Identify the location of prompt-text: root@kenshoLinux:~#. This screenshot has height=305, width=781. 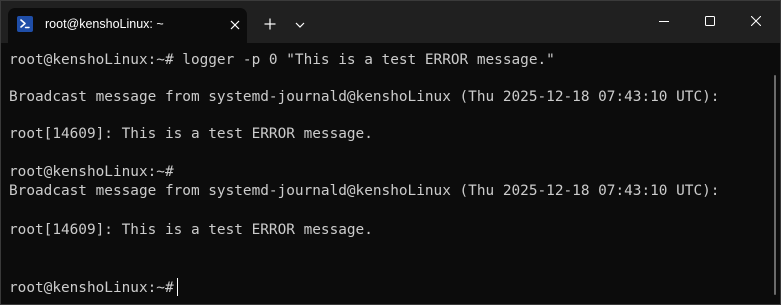
(91, 288).